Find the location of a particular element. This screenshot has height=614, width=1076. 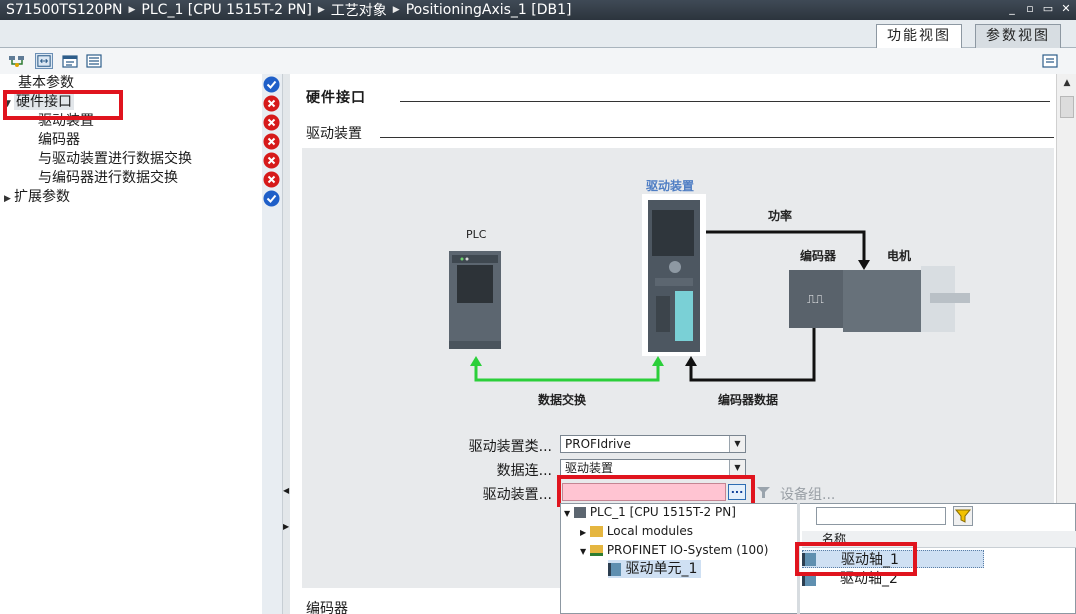

tree-item-drive-unit: 驱动单元_1 is located at coordinates (655, 569).